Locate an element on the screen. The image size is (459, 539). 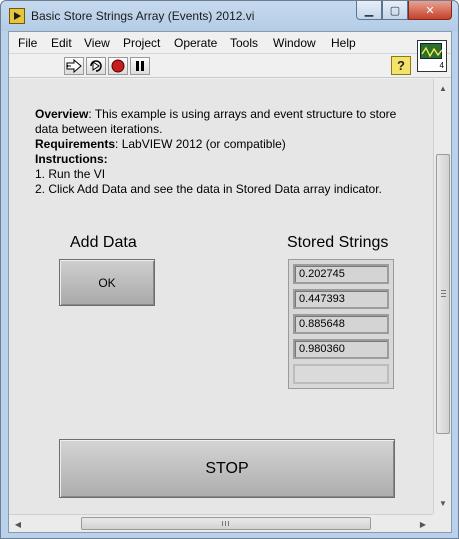
menu-edit: Edit is located at coordinates (61, 43).